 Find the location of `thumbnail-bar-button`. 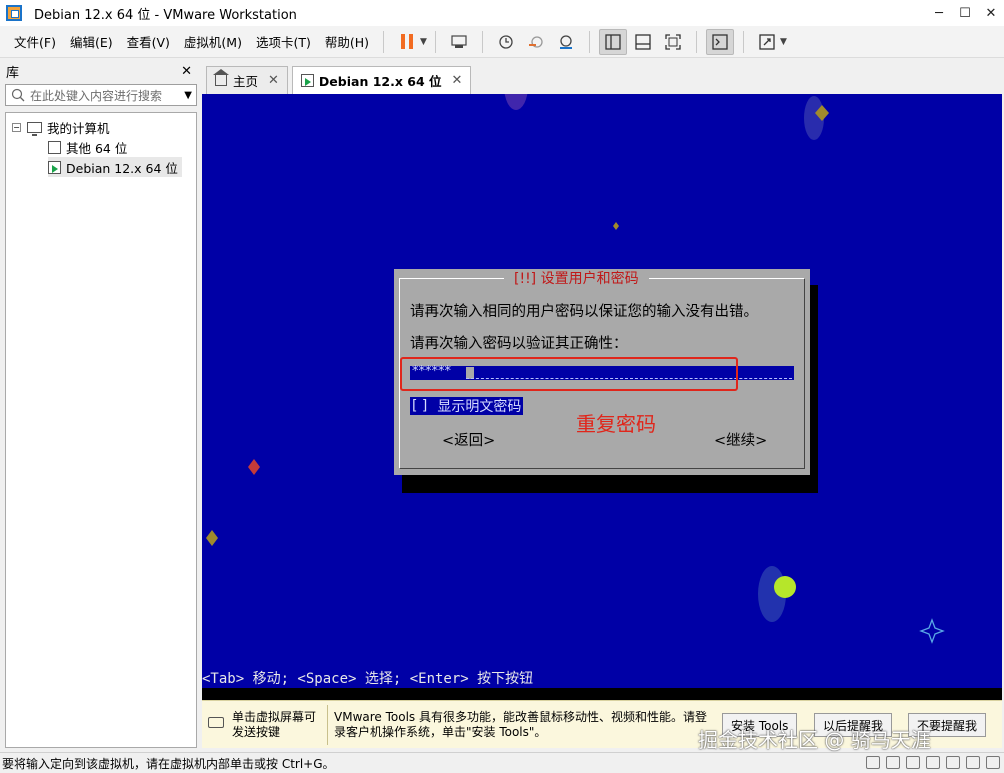

thumbnail-bar-button is located at coordinates (643, 42).